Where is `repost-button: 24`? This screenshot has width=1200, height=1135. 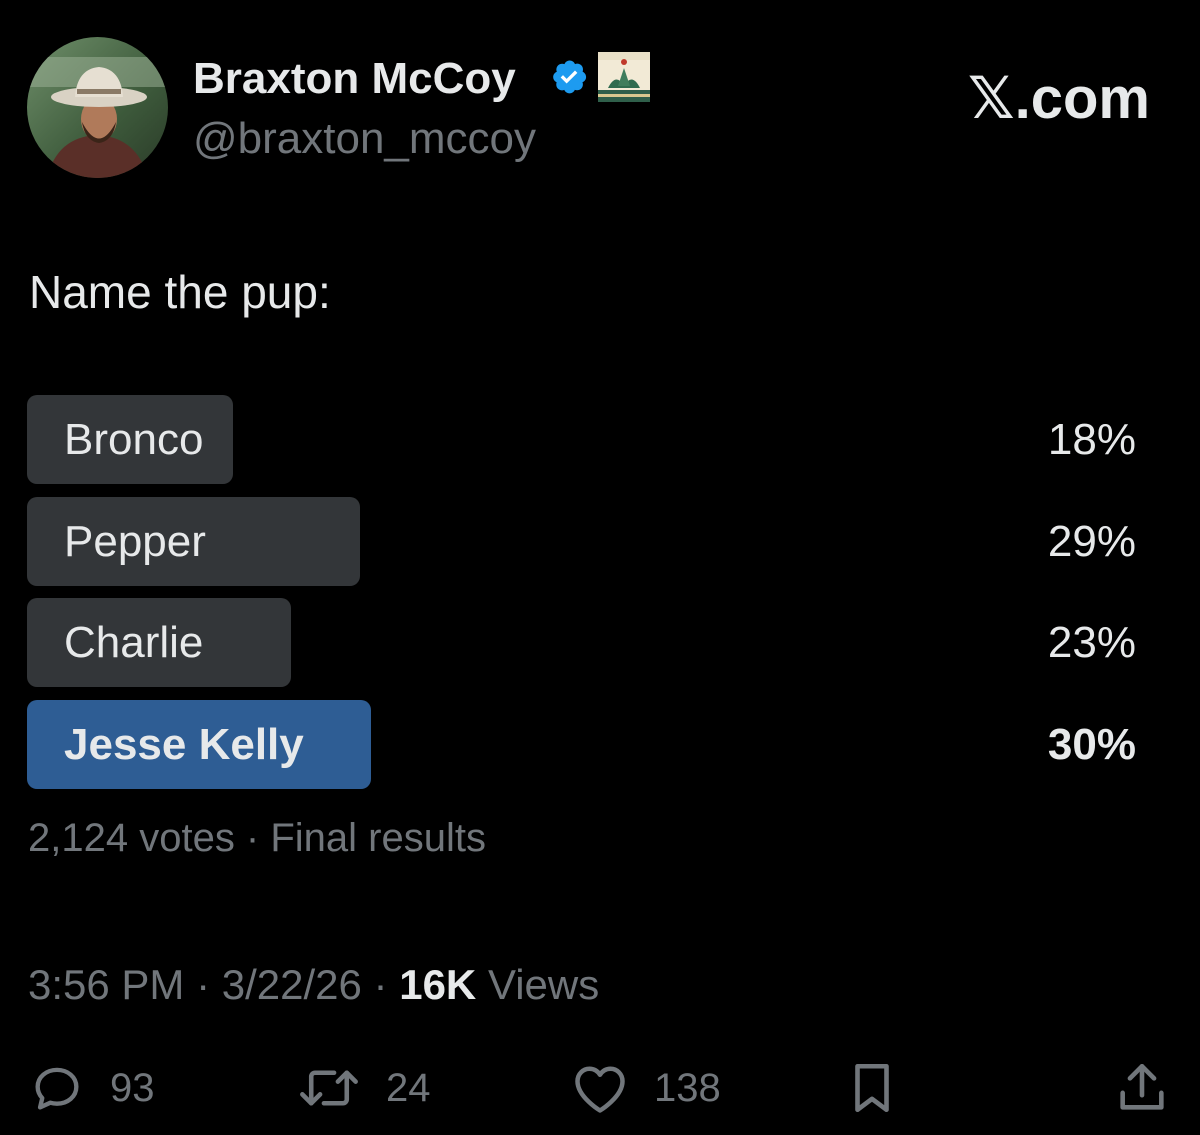
repost-button: 24 is located at coordinates (363, 1088).